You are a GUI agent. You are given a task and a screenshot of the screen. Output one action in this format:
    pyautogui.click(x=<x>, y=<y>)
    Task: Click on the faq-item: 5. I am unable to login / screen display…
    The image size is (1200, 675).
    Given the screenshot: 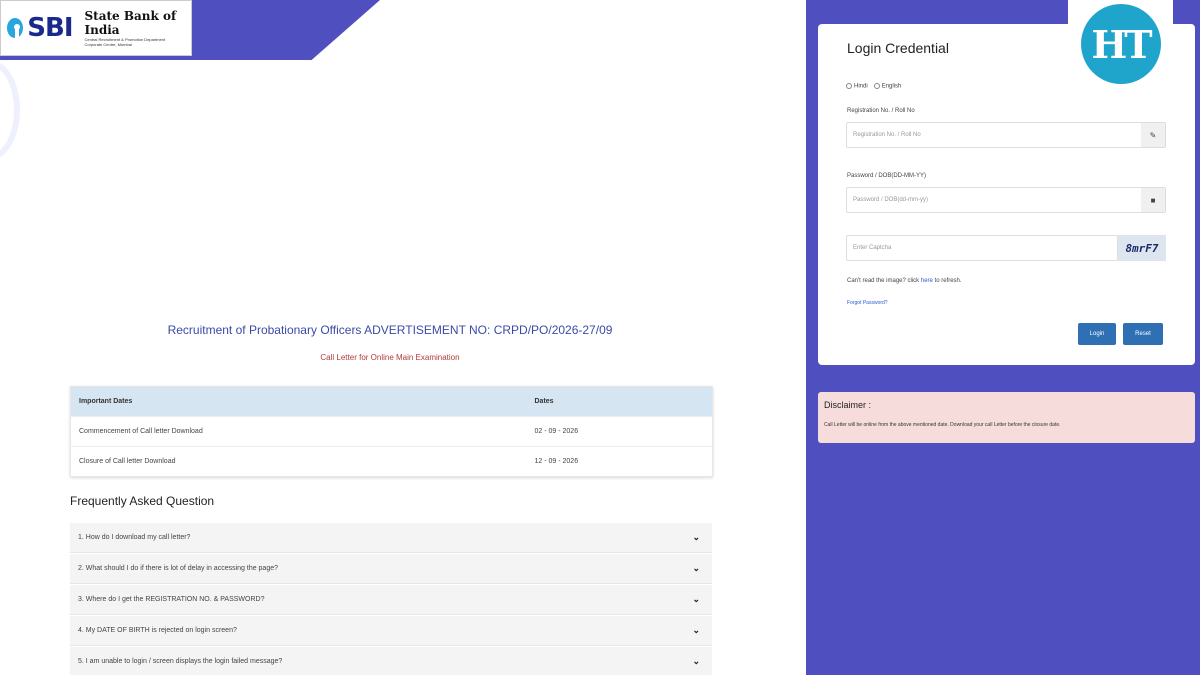 What is the action you would take?
    pyautogui.click(x=391, y=661)
    